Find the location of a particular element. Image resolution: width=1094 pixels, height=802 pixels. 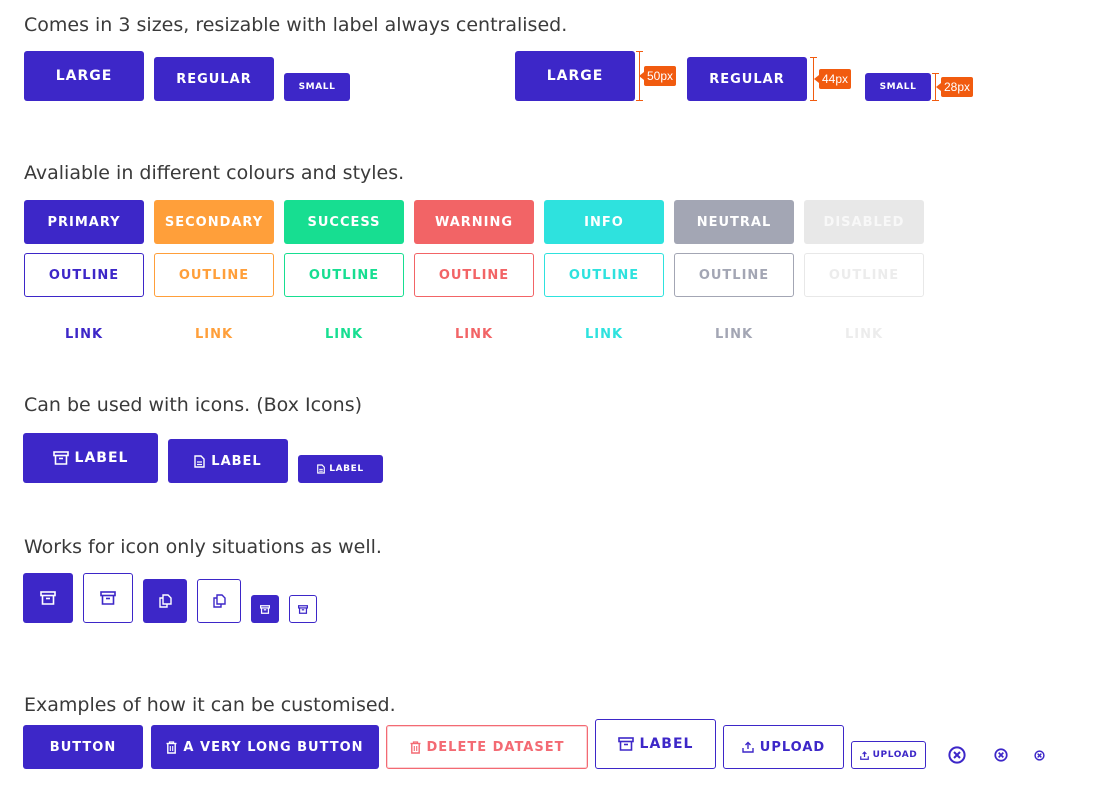

warning-link-button: LINK is located at coordinates (474, 334).